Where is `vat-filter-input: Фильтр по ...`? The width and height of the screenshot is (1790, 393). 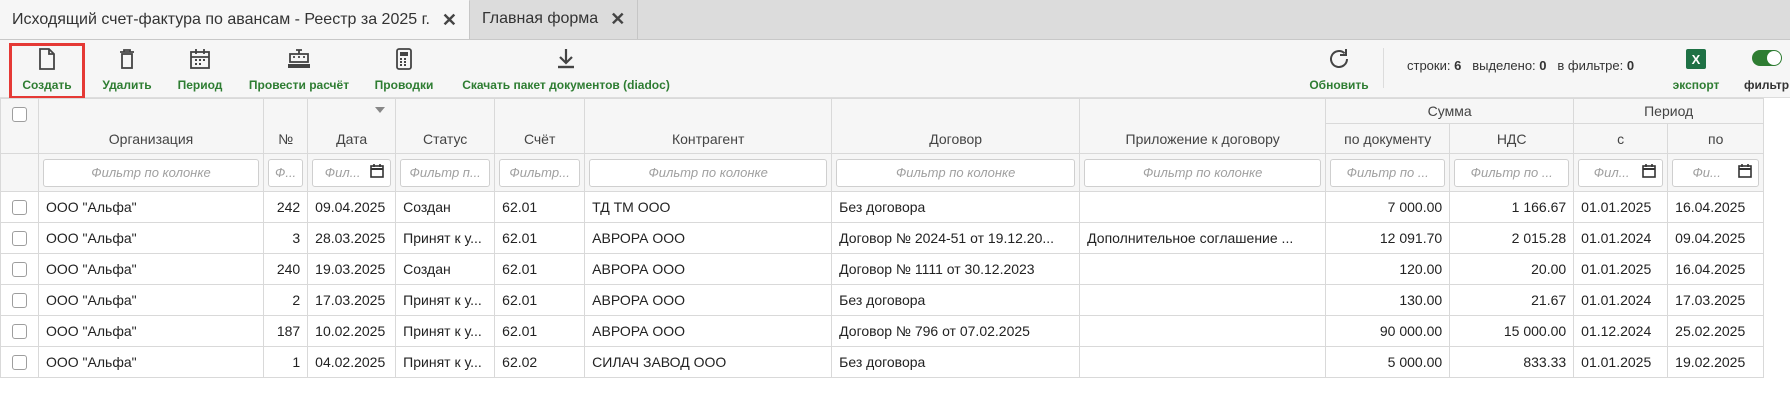
vat-filter-input: Фильтр по ... is located at coordinates (1512, 172).